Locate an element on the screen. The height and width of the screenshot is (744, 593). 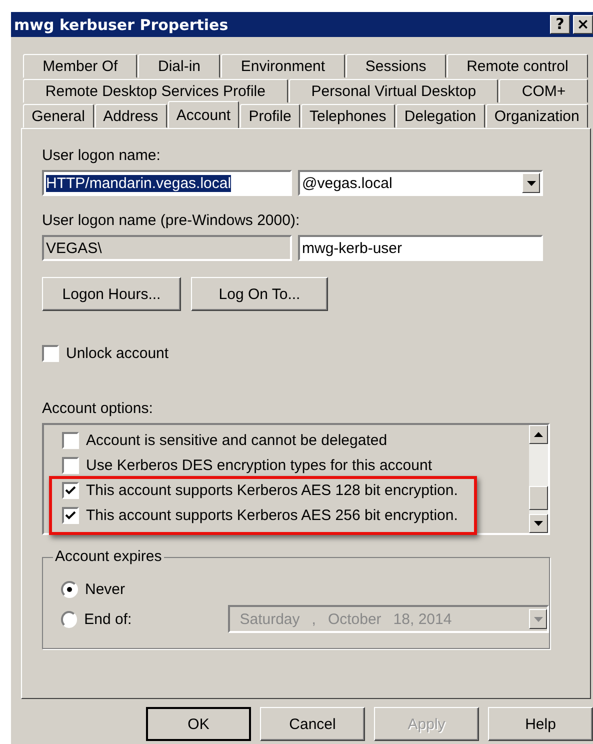
help-button: ? is located at coordinates (560, 24).